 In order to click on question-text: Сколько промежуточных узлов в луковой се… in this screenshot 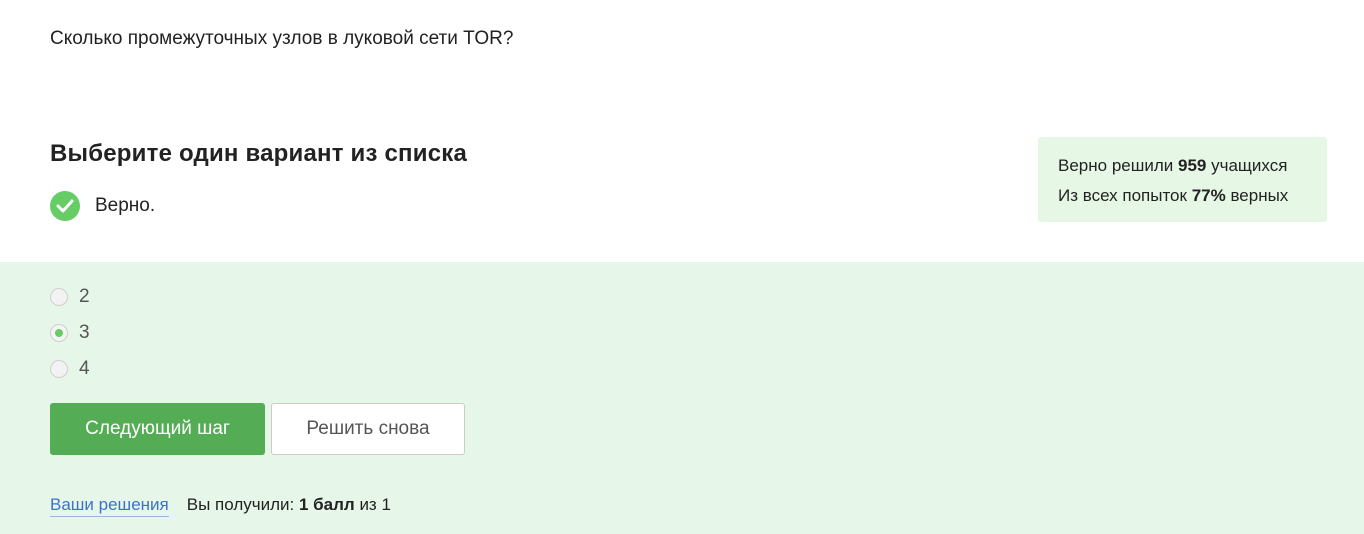, I will do `click(282, 38)`.